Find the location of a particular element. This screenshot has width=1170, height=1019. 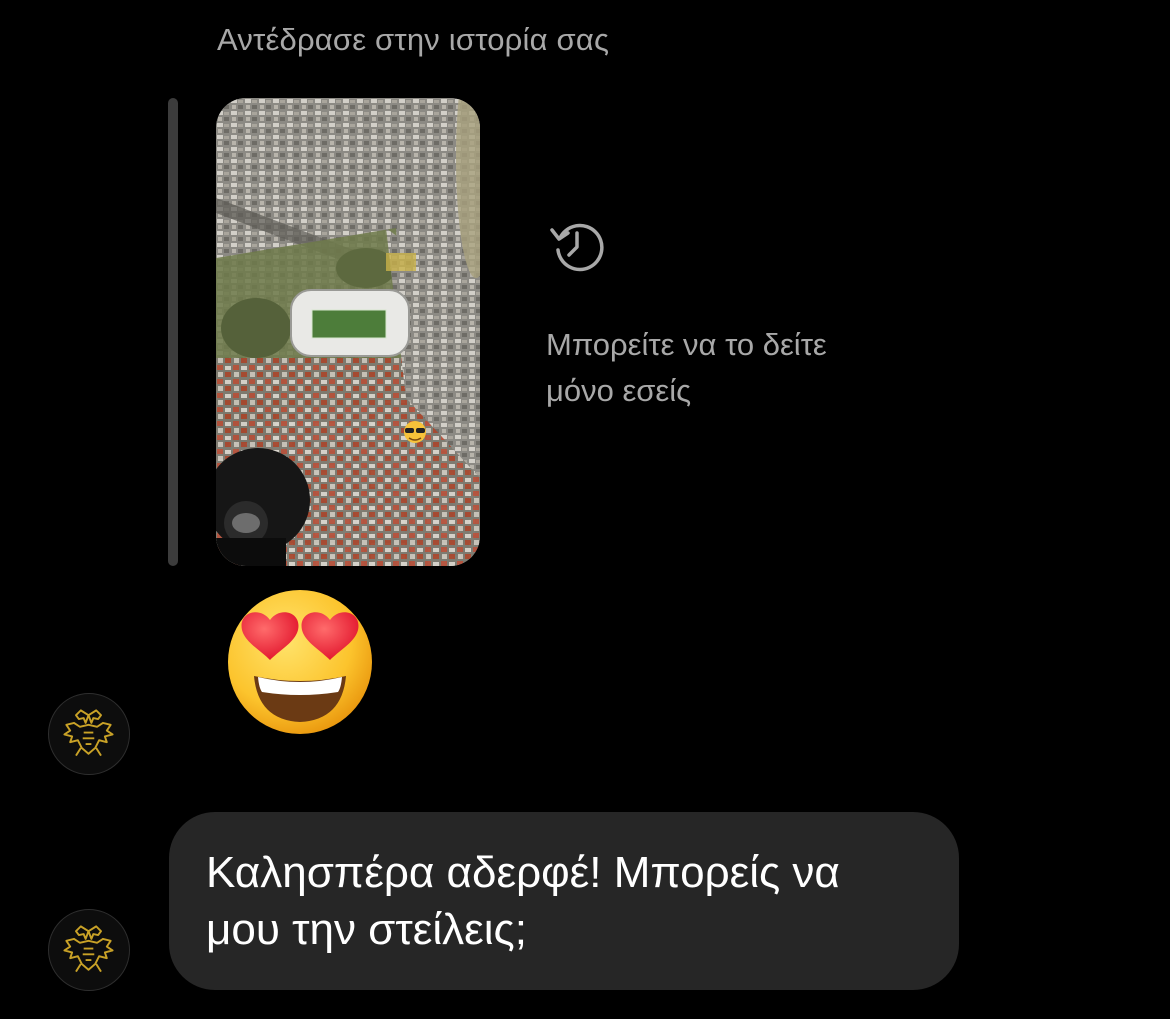

story-thumbnail is located at coordinates (348, 332).